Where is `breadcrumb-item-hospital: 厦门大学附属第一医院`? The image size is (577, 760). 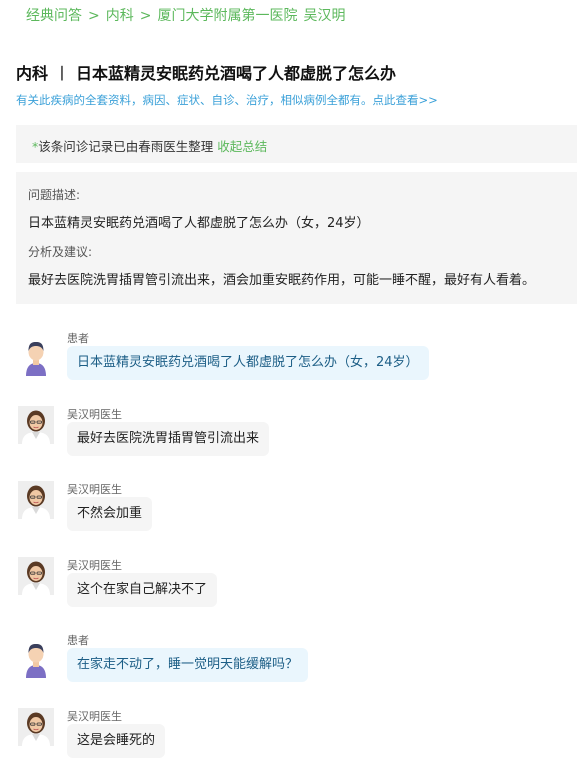 breadcrumb-item-hospital: 厦门大学附属第一医院 is located at coordinates (227, 16).